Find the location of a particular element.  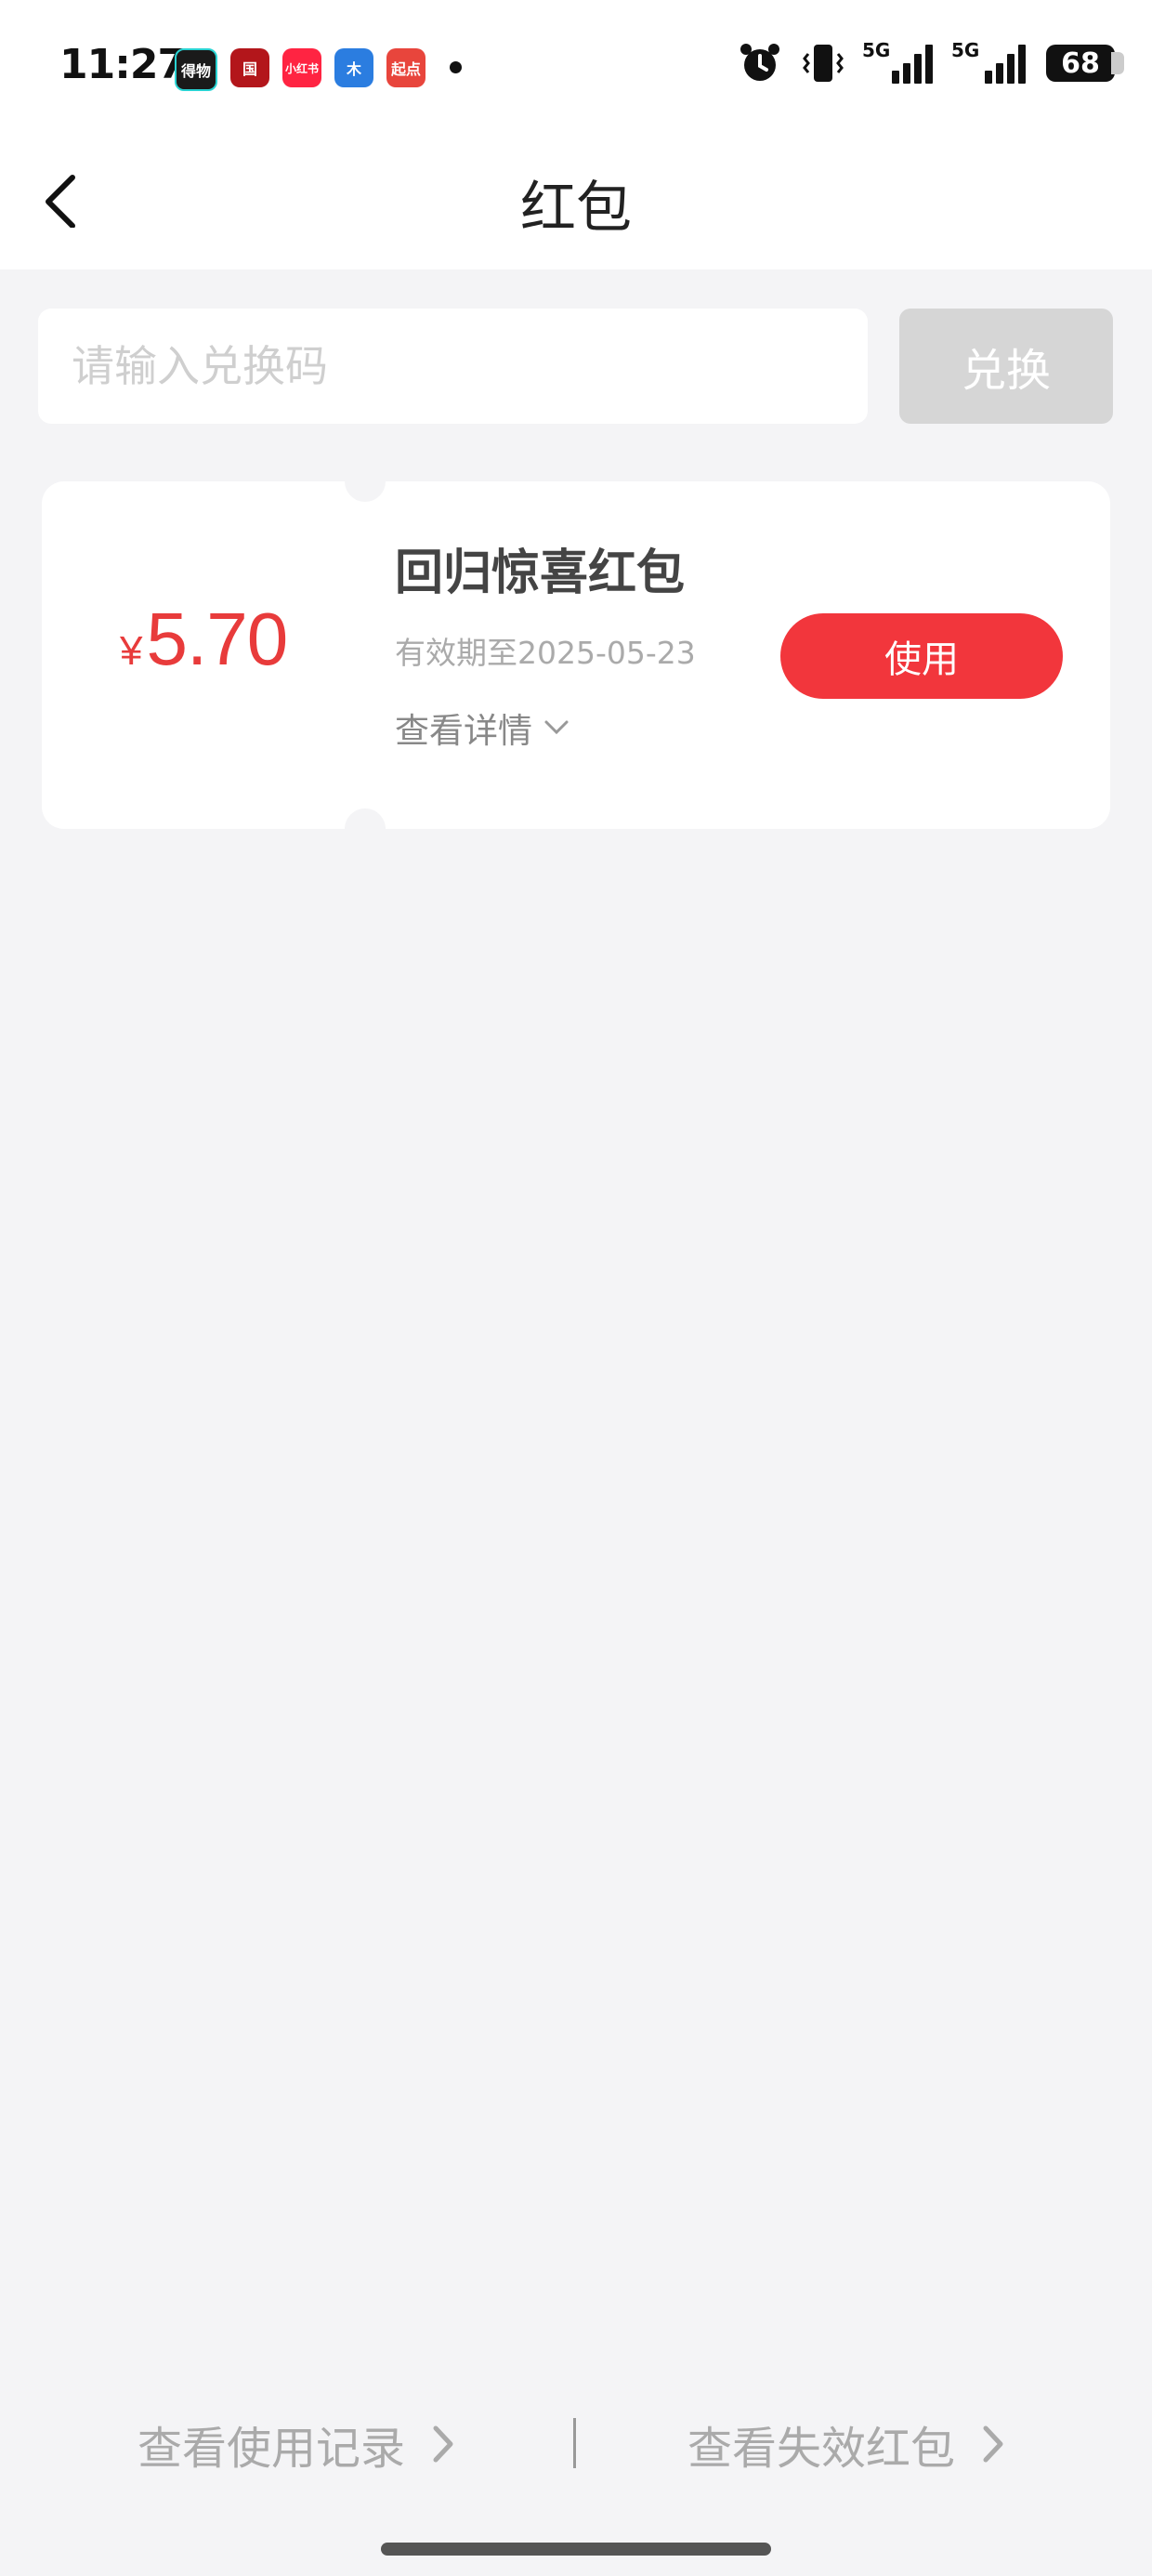

navigation-bar: 红包 is located at coordinates (576, 202).